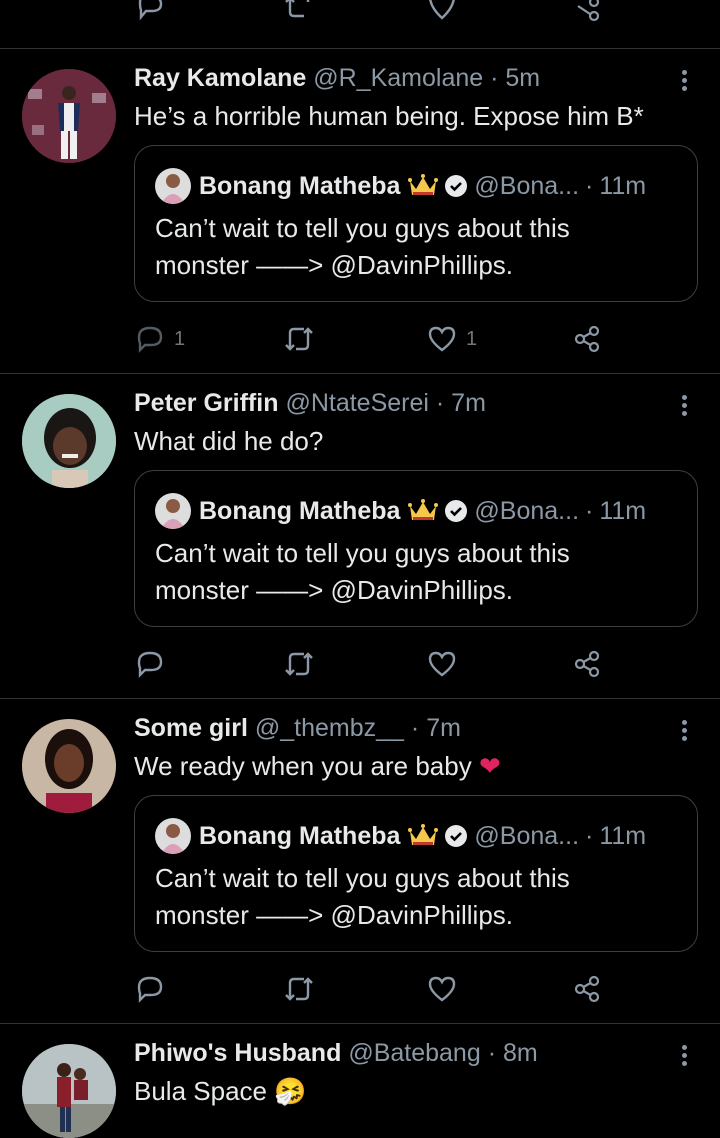 The image size is (720, 1138). What do you see at coordinates (220, 1091) in the screenshot?
I see `tweet-text: Bula Space 🤧` at bounding box center [220, 1091].